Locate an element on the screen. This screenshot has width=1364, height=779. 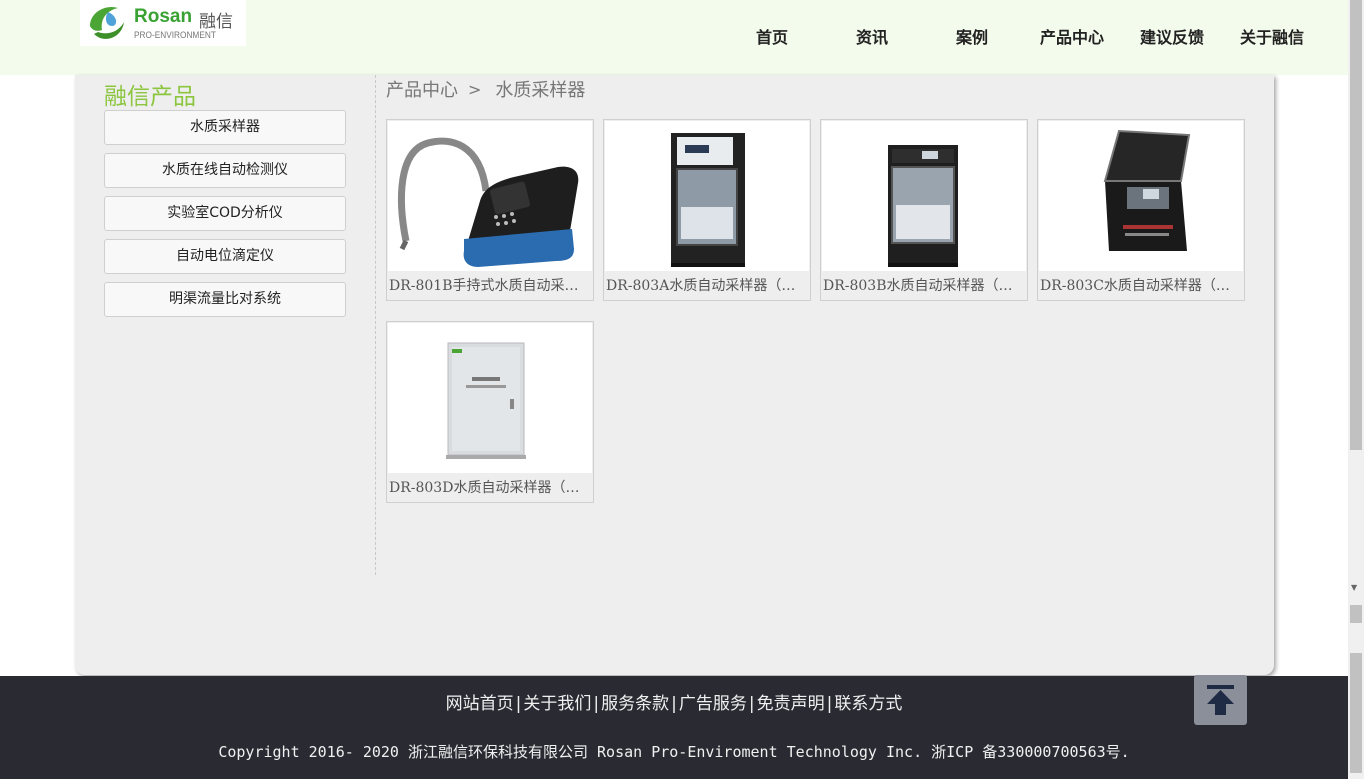
nav-feedback: 建议反馈 is located at coordinates (1172, 36).